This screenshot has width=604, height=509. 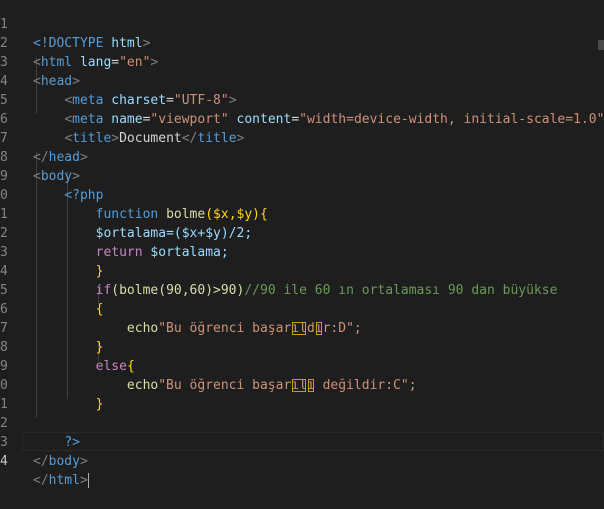 What do you see at coordinates (302, 394) in the screenshot?
I see `code-line: 1` at bounding box center [302, 394].